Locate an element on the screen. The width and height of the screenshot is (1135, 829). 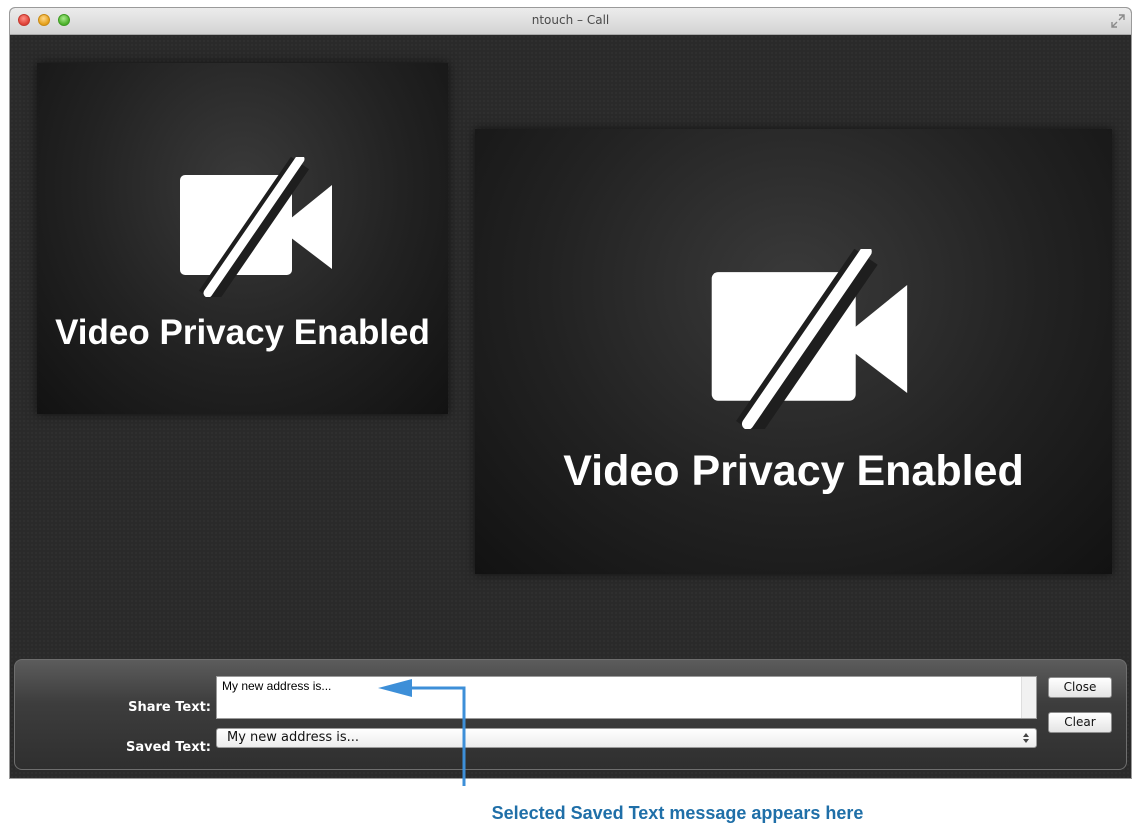
select-arrows-icon is located at coordinates (1026, 738).